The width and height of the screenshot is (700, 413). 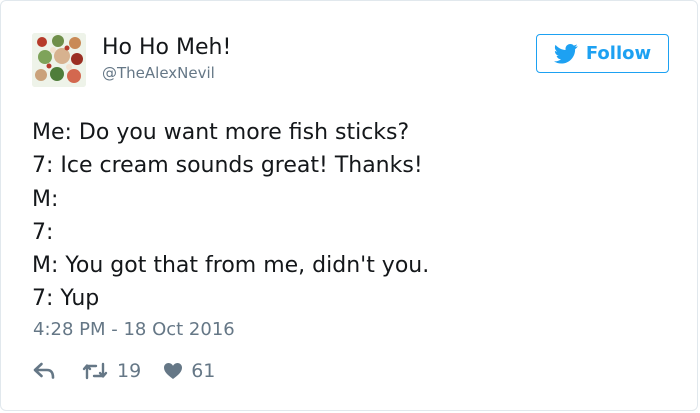 What do you see at coordinates (45, 199) in the screenshot?
I see `tweet-line: M:` at bounding box center [45, 199].